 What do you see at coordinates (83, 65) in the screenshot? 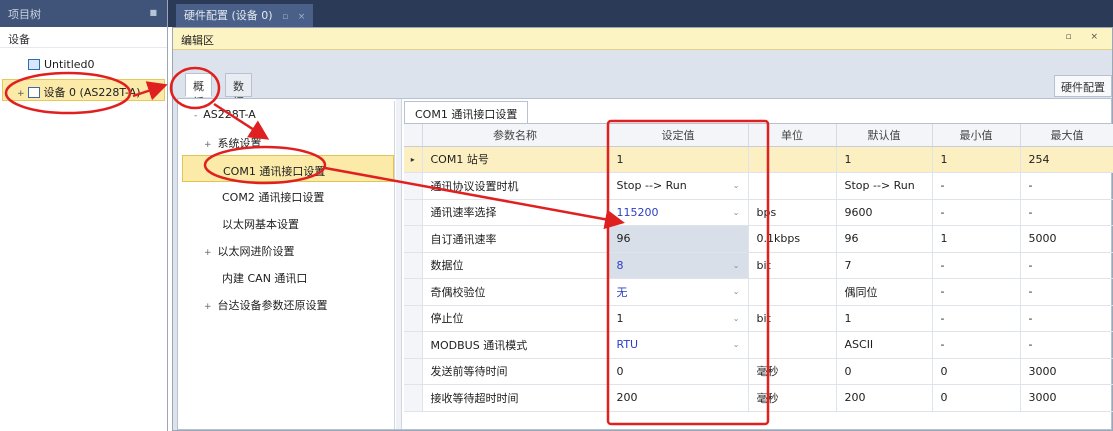
I see `tree-item-untitled: Untitled0` at bounding box center [83, 65].